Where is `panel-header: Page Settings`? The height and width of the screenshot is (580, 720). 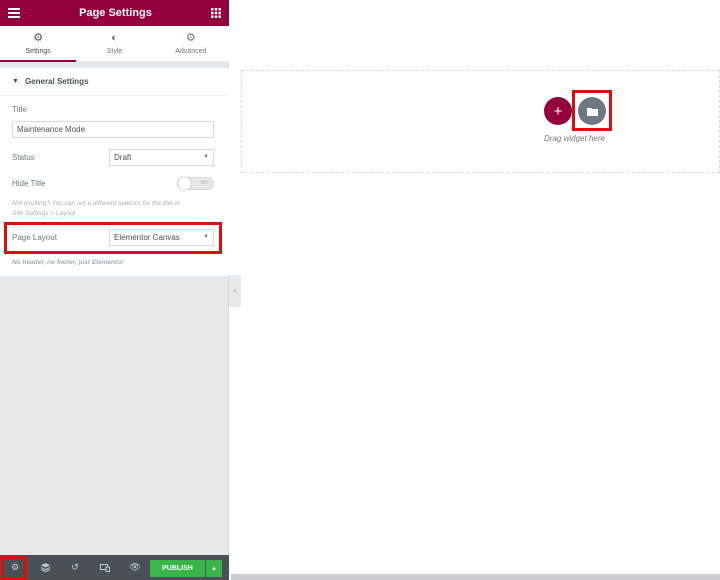
panel-header: Page Settings is located at coordinates (114, 13).